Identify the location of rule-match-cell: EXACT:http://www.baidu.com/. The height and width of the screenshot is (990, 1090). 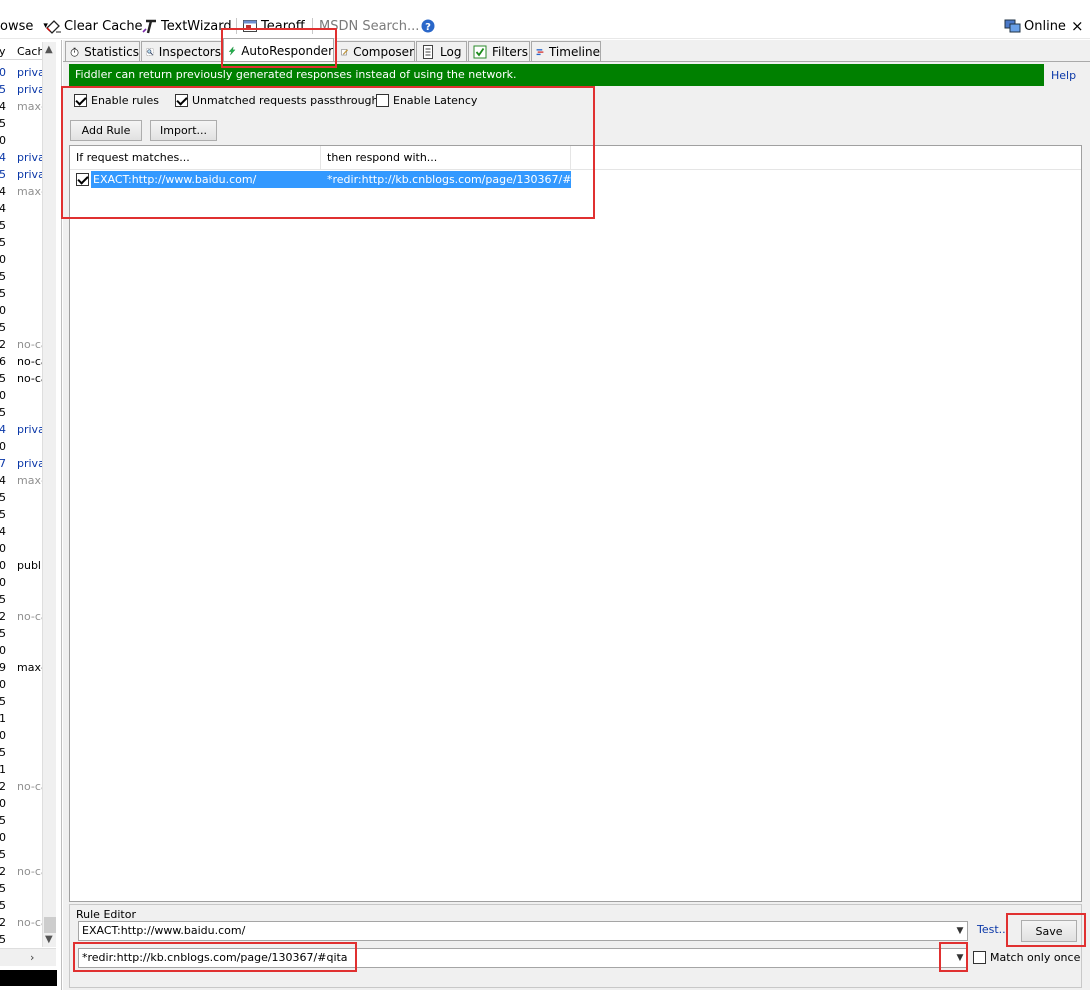
(206, 179).